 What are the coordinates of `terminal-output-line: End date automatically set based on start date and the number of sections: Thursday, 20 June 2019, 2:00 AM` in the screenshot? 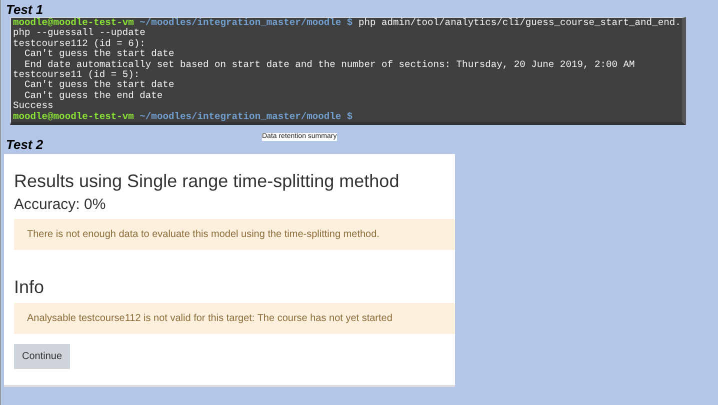 It's located at (329, 65).